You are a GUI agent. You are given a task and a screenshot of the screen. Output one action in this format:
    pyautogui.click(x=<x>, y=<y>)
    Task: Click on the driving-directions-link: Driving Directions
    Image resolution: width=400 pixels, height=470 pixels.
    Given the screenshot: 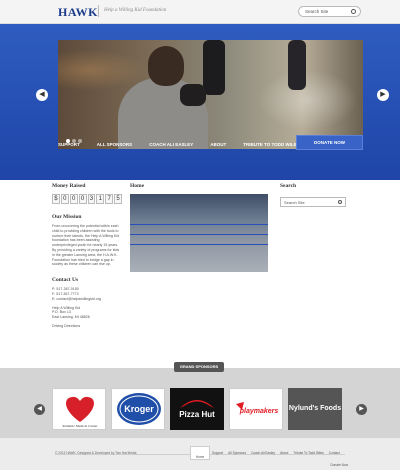 What is the action you would take?
    pyautogui.click(x=87, y=326)
    